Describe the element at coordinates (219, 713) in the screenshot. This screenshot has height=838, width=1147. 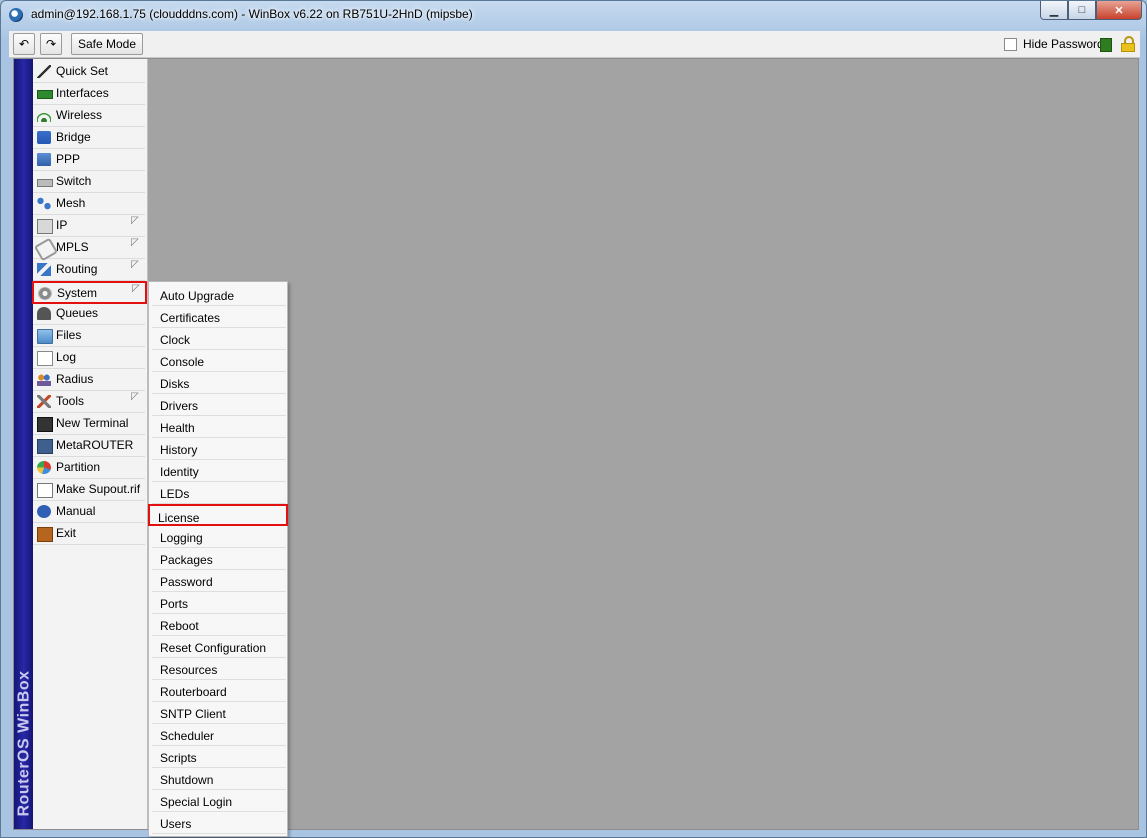
I see `submenu-item-sntp-client: SNTP Client` at that location.